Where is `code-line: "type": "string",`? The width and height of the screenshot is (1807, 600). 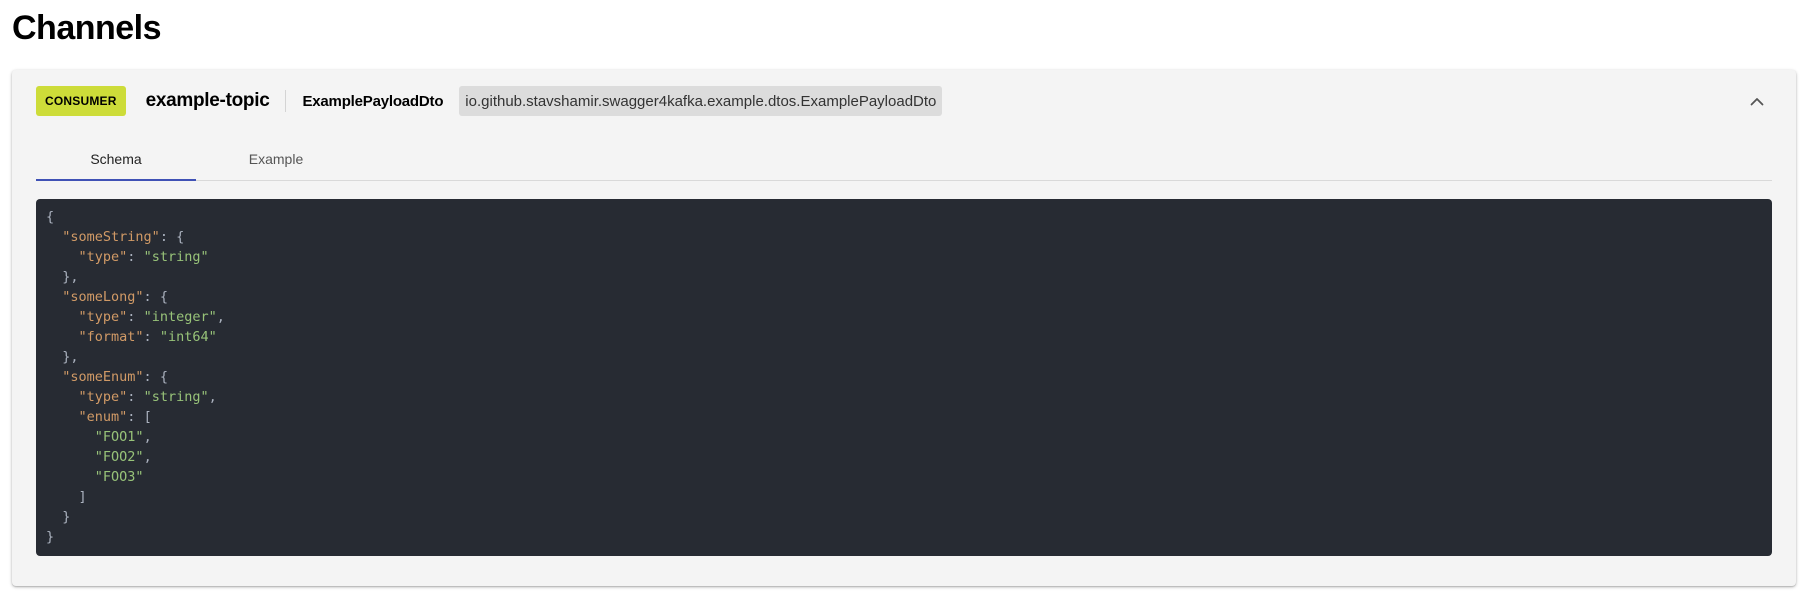
code-line: "type": "string", is located at coordinates (147, 397).